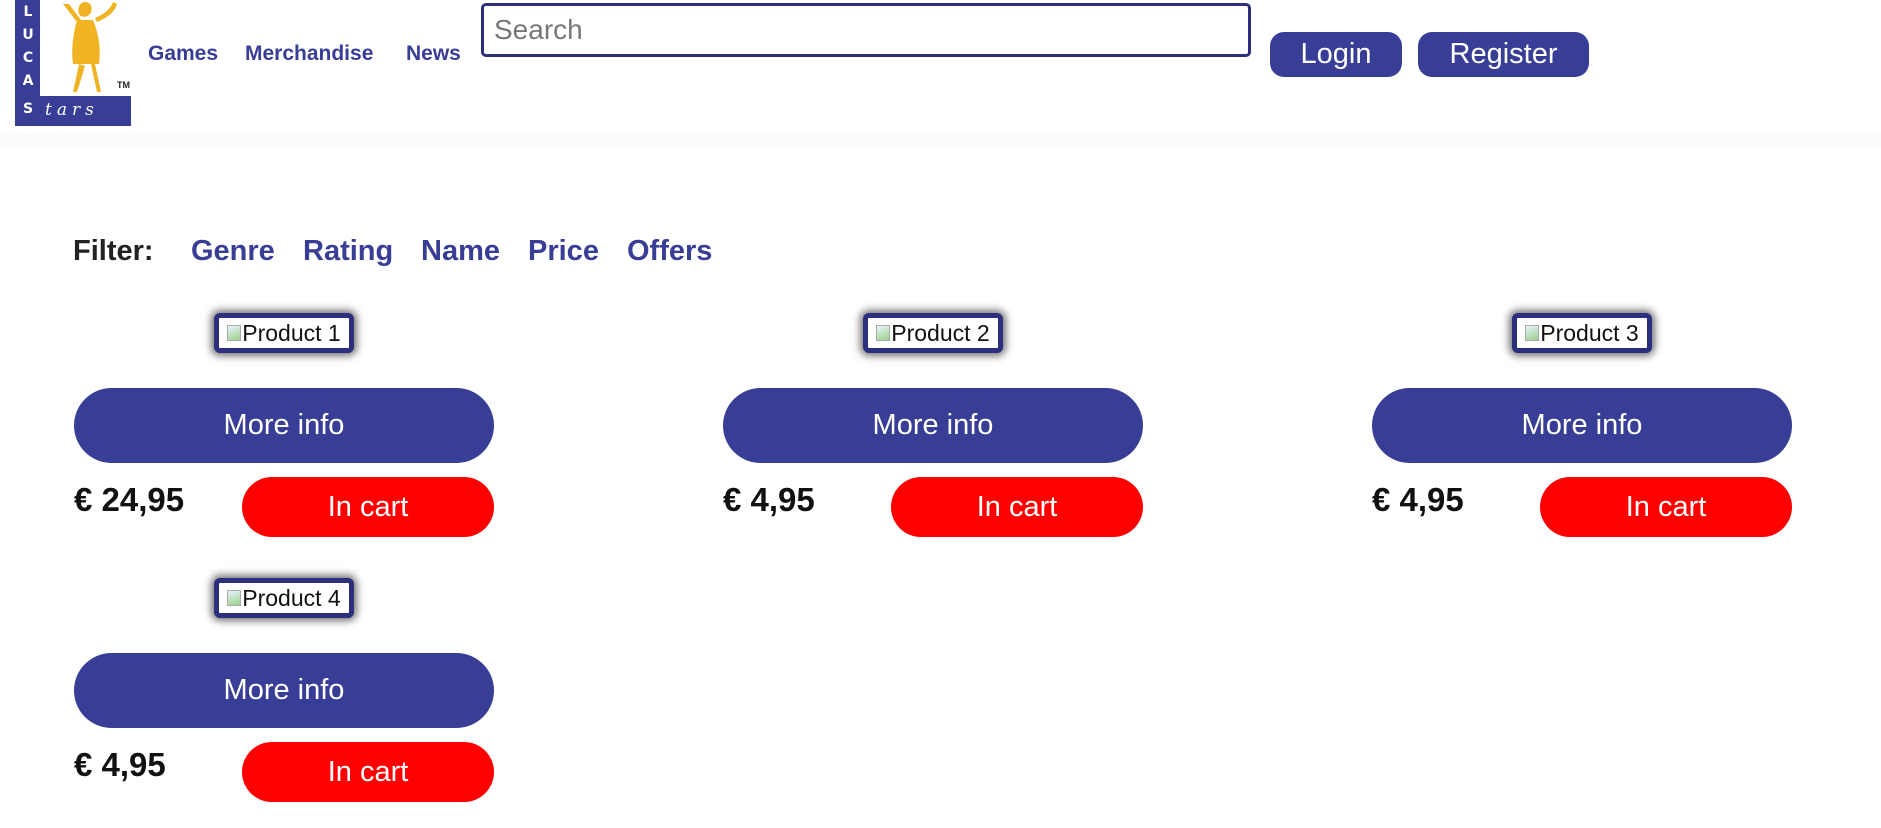  I want to click on product-card: Product 1 More info € 24,95 In cart, so click(284, 438).